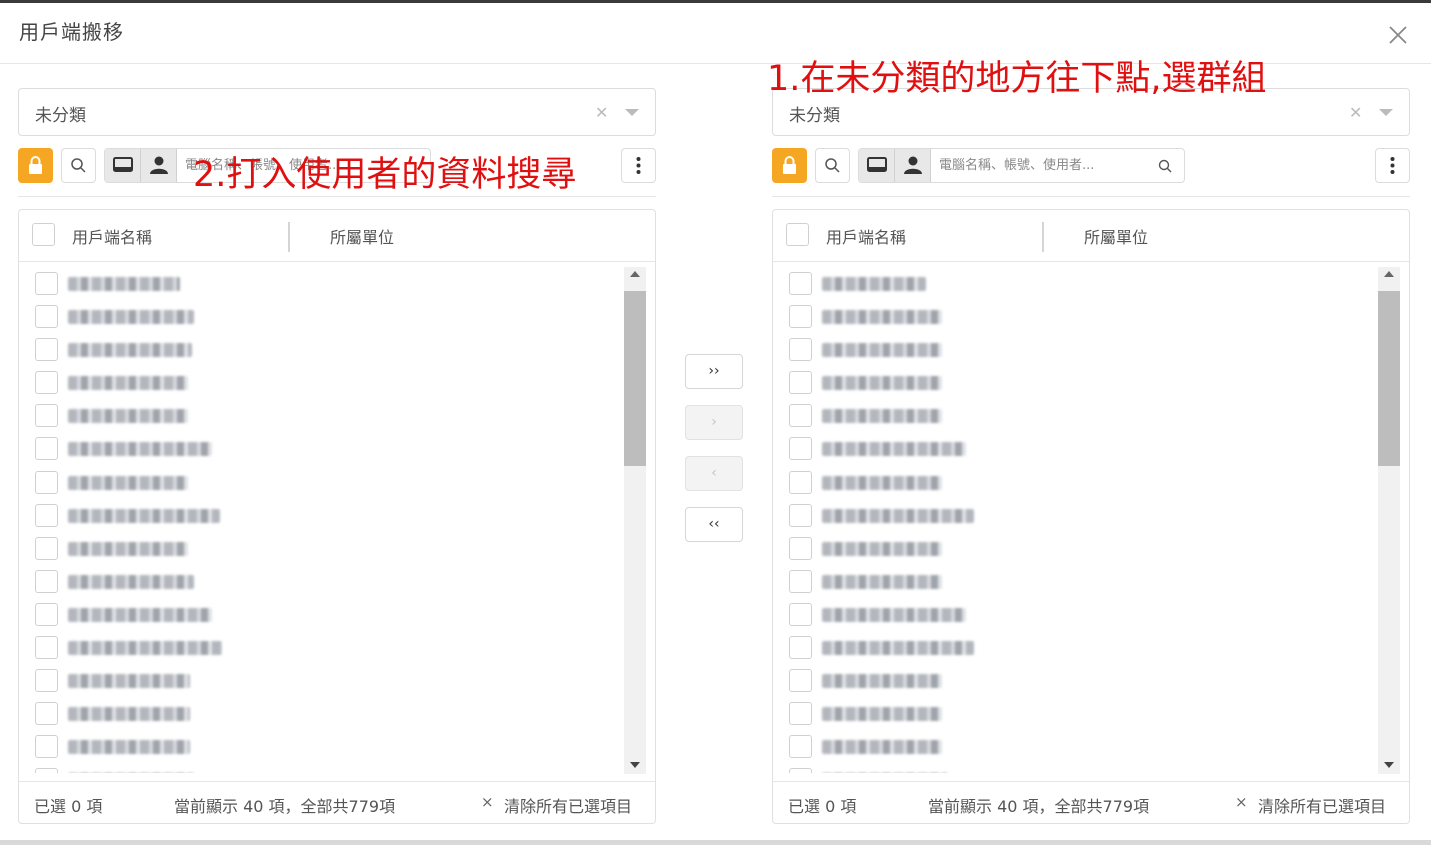 The image size is (1431, 845). What do you see at coordinates (714, 422) in the screenshot?
I see `move-right-button: ›` at bounding box center [714, 422].